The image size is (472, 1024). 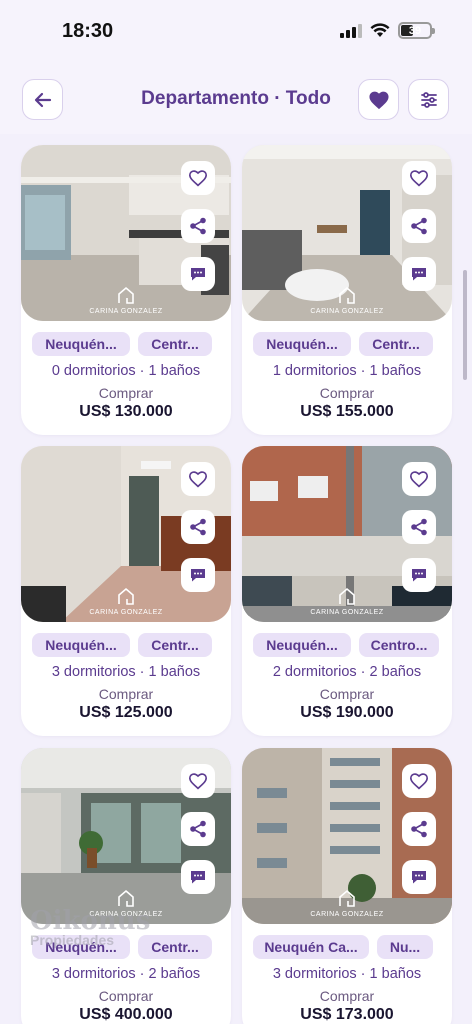 What do you see at coordinates (90, 927) in the screenshot?
I see `oikonus-watermark: Oikonus Propiedades` at bounding box center [90, 927].